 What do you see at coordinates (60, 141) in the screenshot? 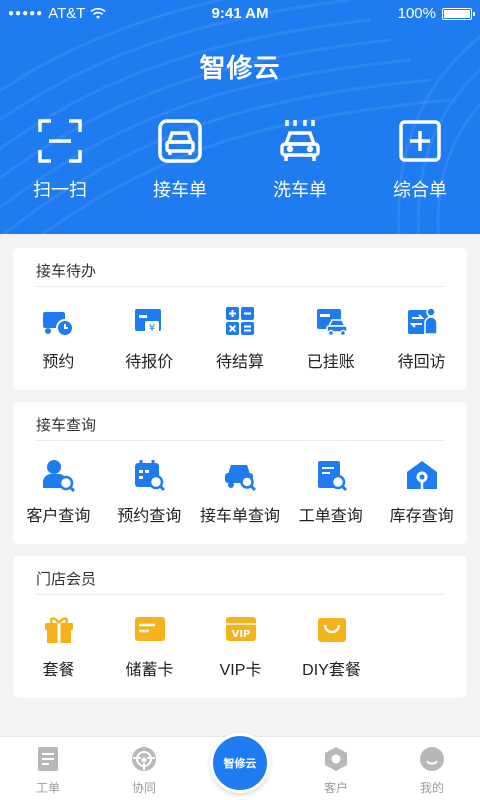
I see `scan-icon` at bounding box center [60, 141].